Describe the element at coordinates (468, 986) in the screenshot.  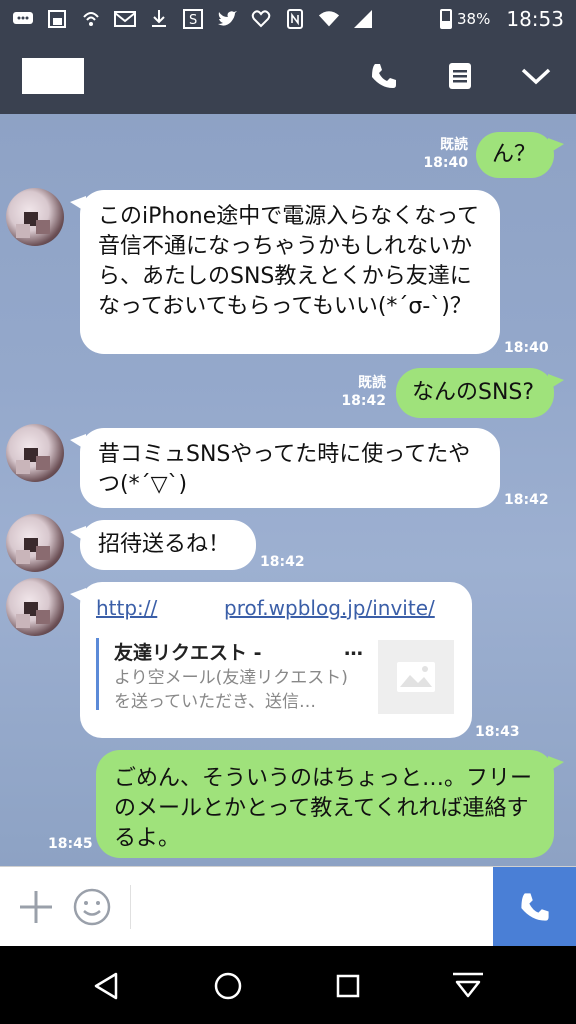
I see `notification-pull-icon` at that location.